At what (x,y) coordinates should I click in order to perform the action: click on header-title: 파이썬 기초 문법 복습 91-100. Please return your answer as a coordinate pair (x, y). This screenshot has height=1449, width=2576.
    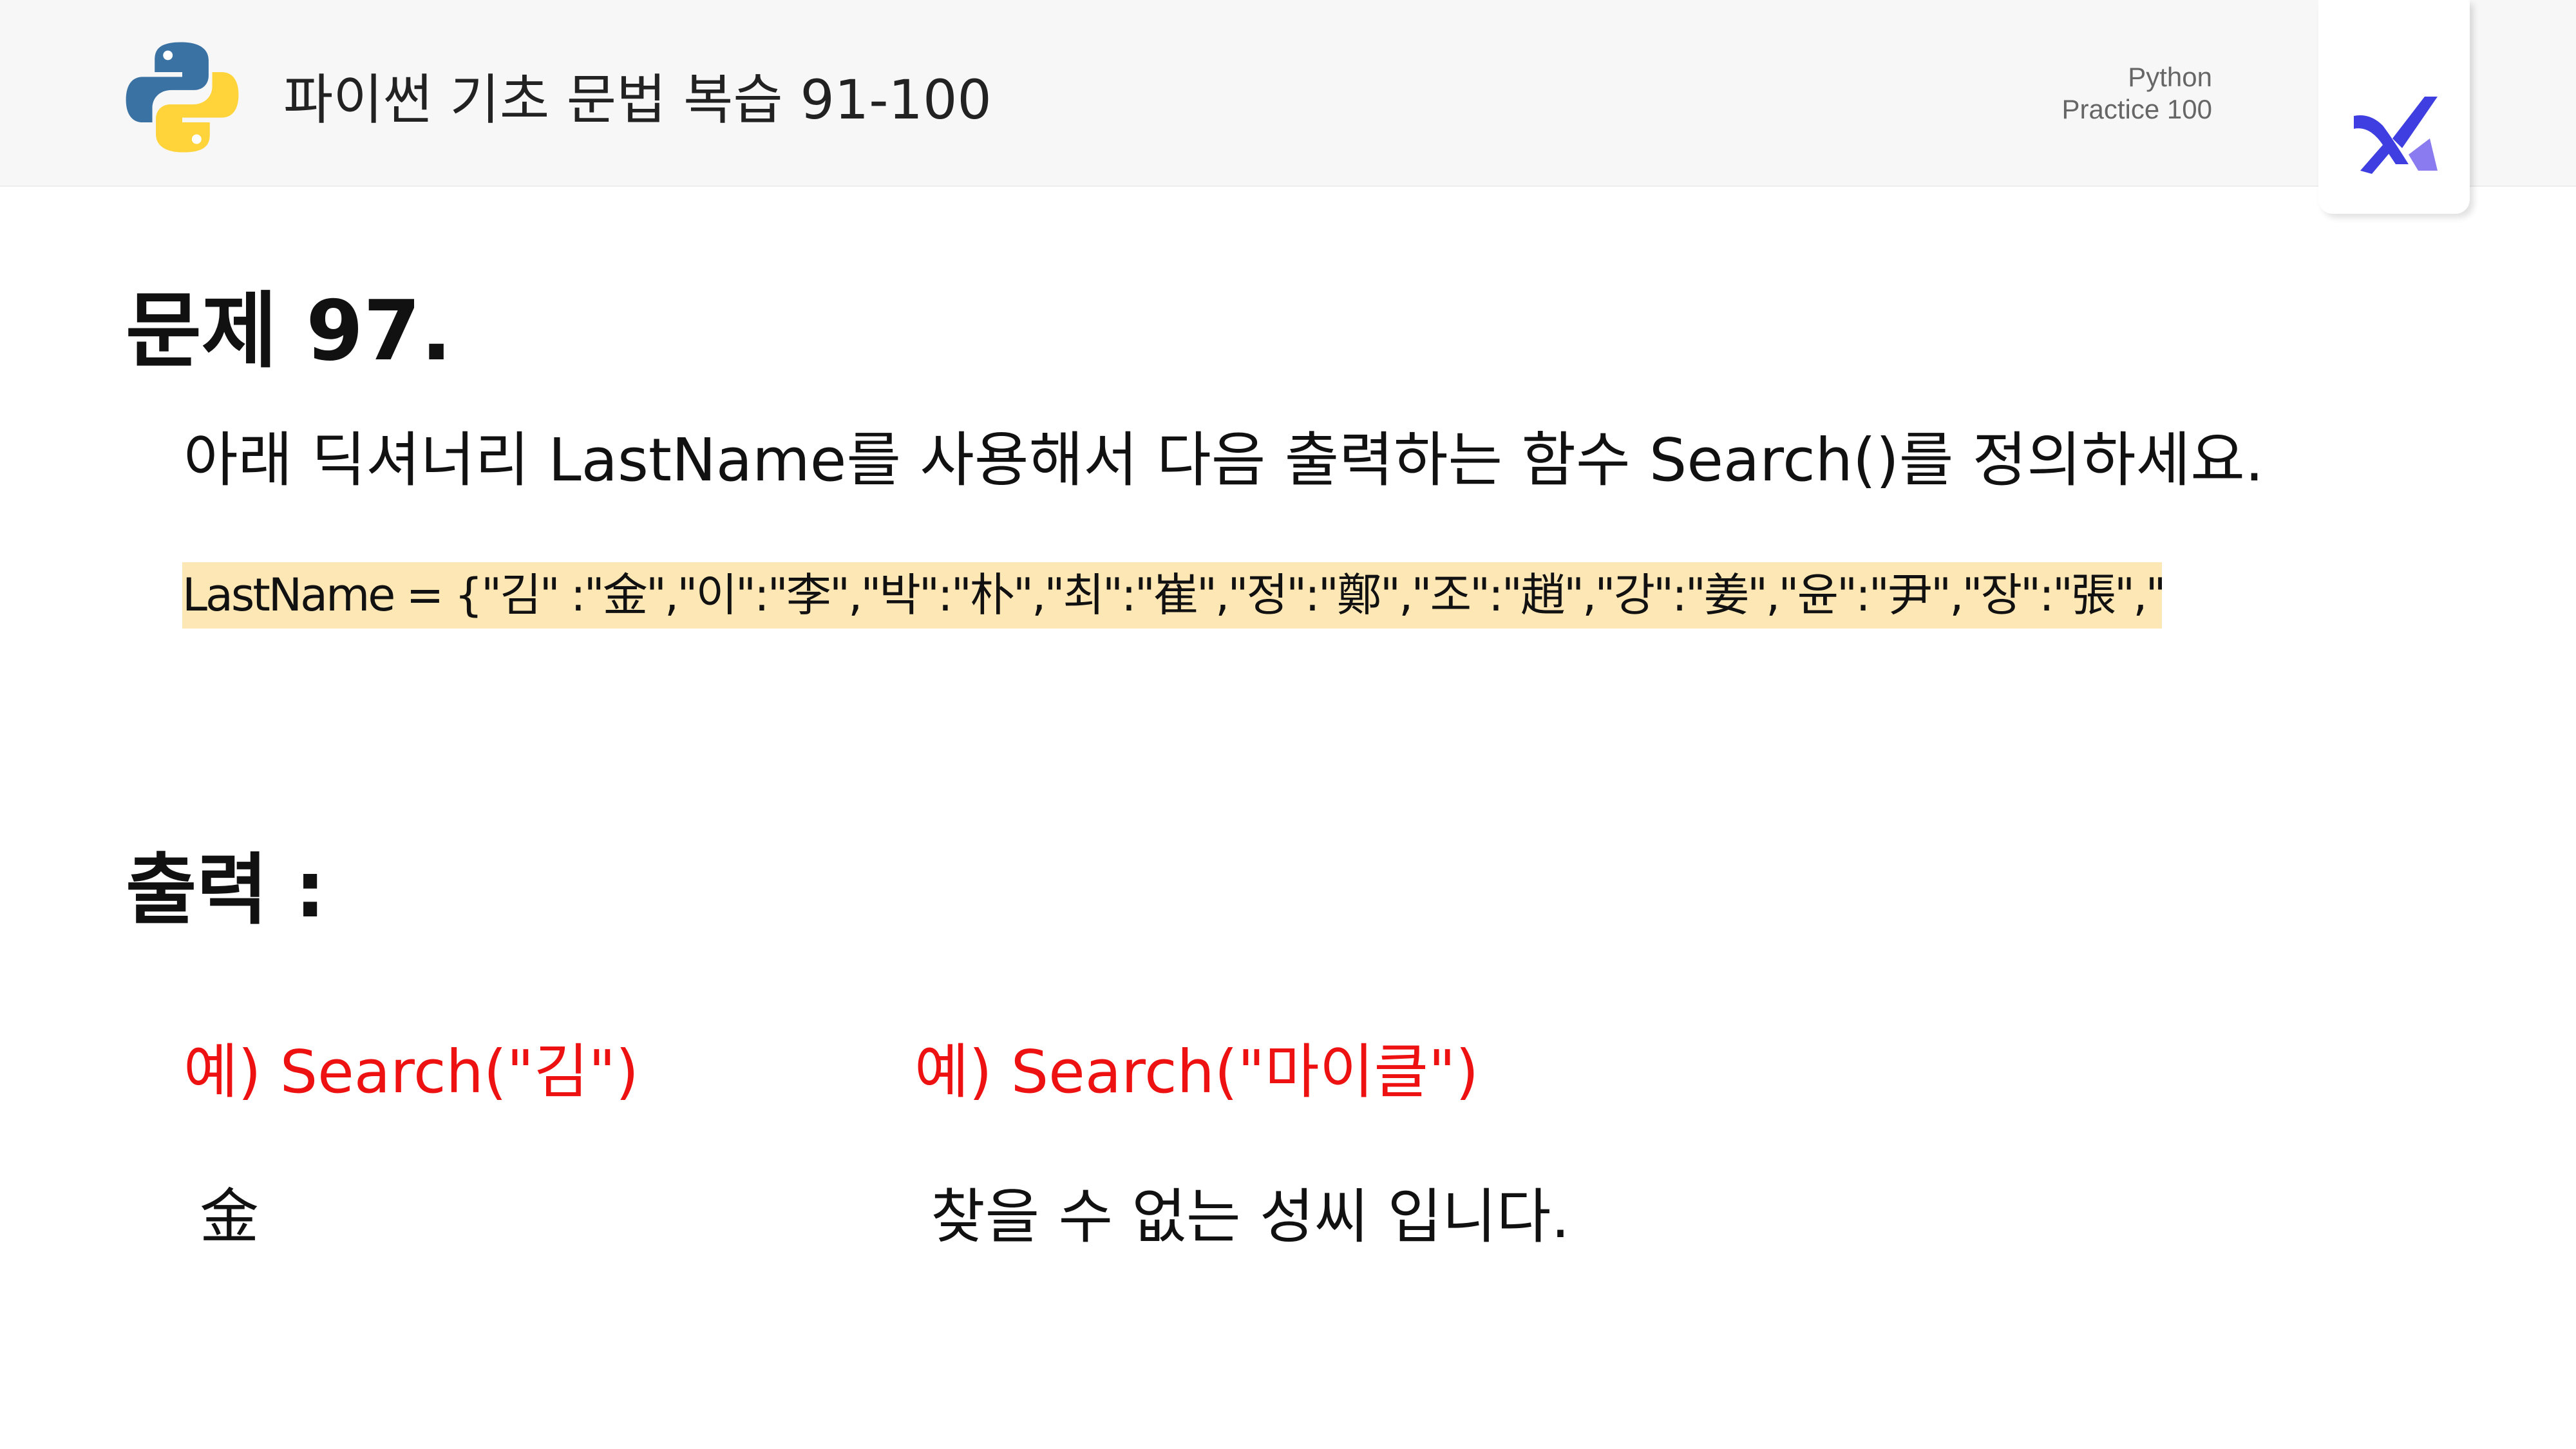
    Looking at the image, I should click on (637, 100).